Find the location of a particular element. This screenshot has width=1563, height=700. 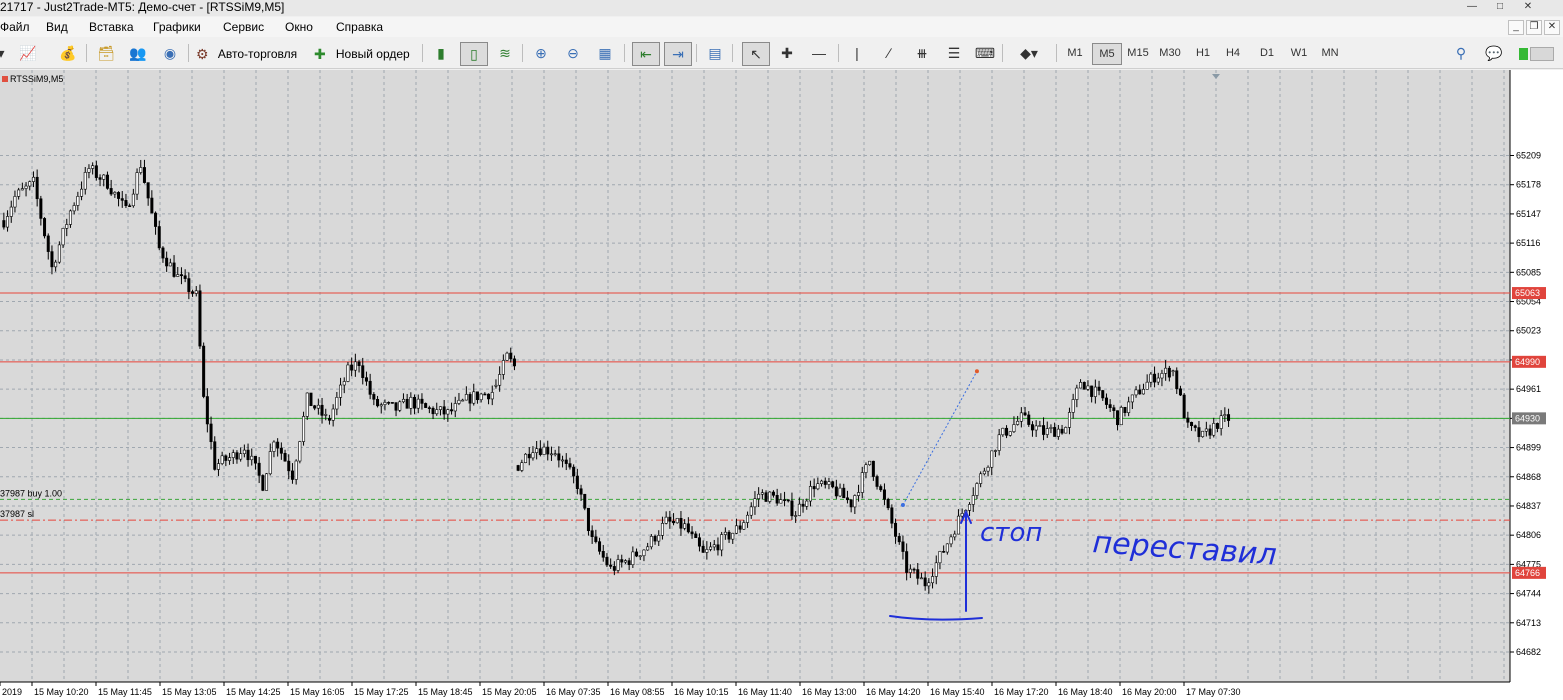

time-tick-label: 15 May 18:45 is located at coordinates (445, 692).